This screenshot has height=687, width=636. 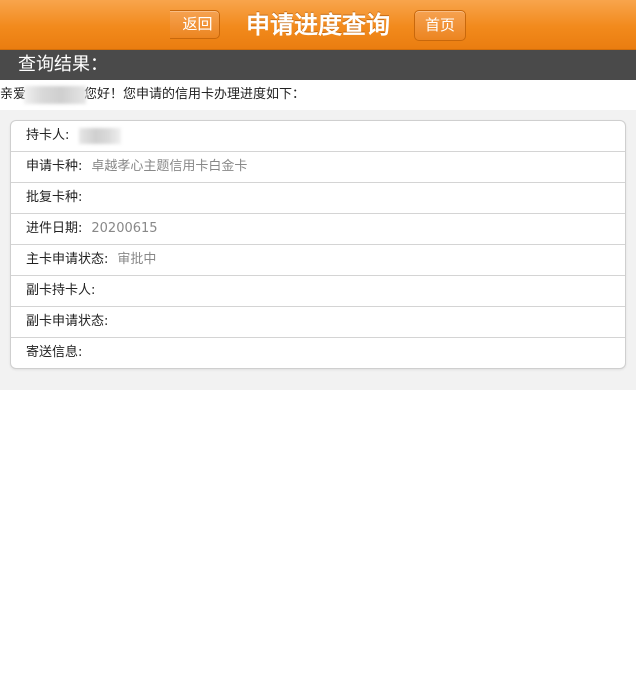 I want to click on detail-row-sub-cardholder: 副卡持卡人:, so click(x=318, y=291).